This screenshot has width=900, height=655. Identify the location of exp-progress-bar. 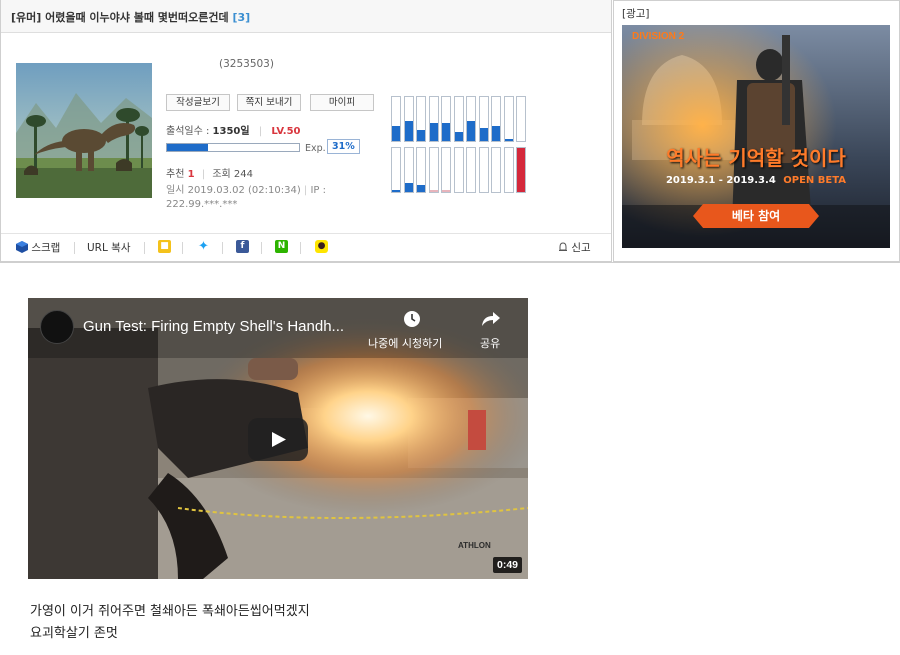
(233, 147).